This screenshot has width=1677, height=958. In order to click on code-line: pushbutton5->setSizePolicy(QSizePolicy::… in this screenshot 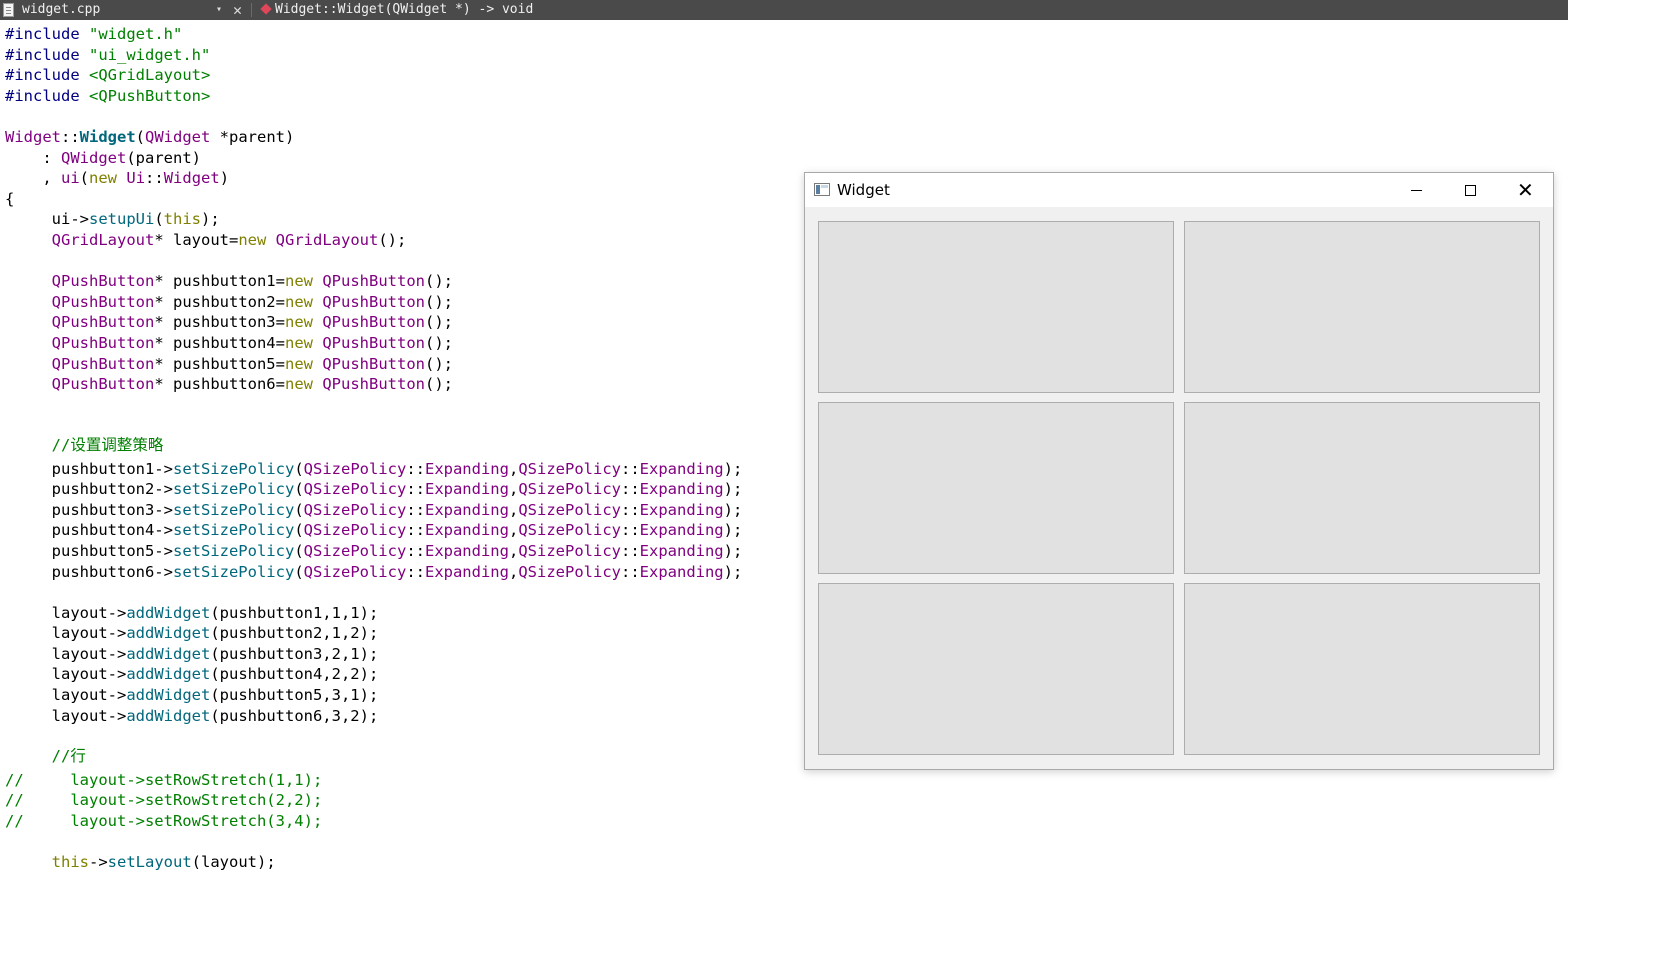, I will do `click(374, 550)`.